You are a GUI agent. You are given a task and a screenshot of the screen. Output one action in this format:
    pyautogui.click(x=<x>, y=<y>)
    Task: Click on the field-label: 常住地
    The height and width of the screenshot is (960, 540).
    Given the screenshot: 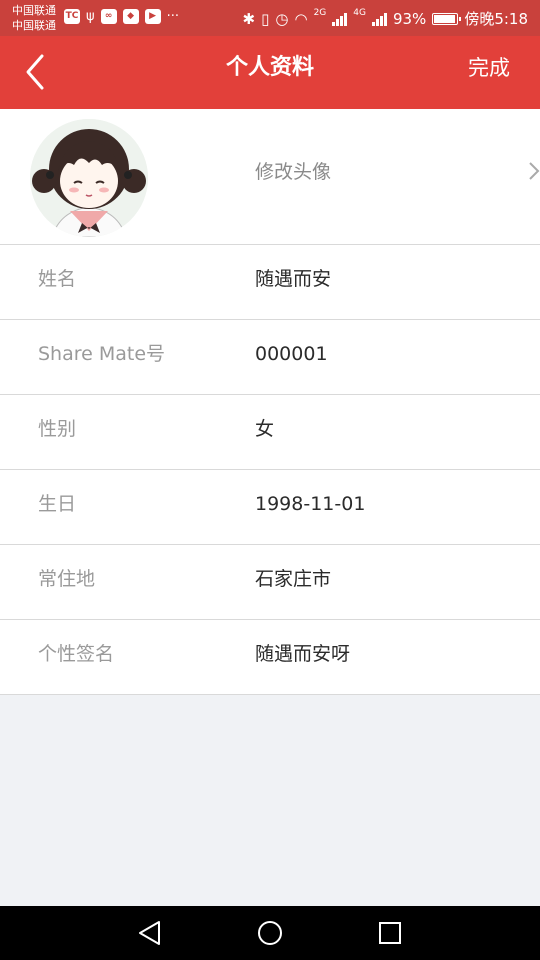 What is the action you would take?
    pyautogui.click(x=67, y=579)
    